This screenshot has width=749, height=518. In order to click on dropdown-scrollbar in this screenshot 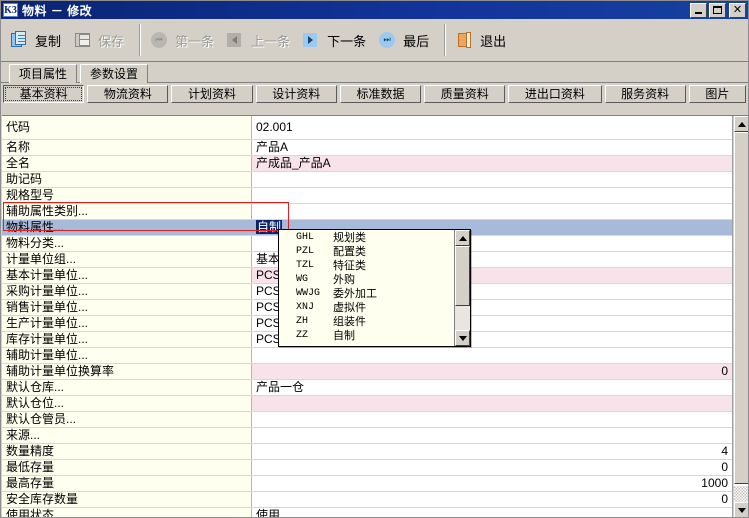, I will do `click(462, 288)`.